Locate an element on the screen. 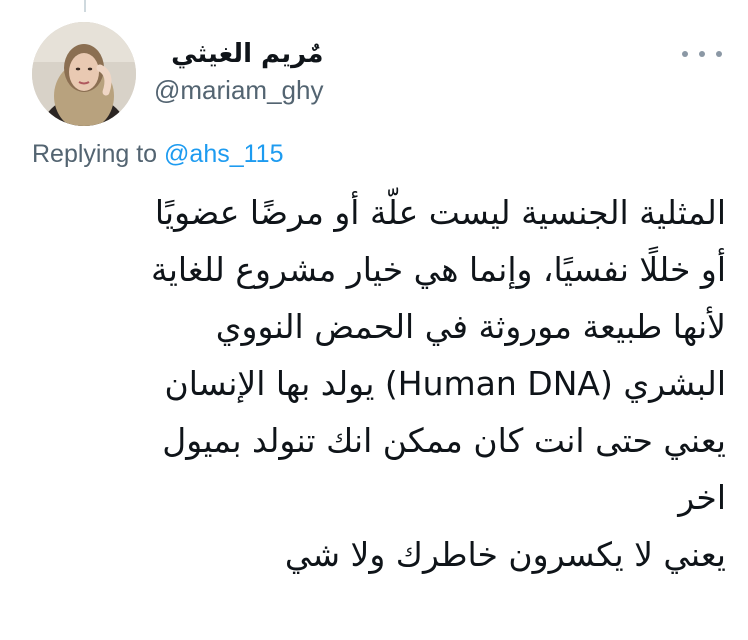 This screenshot has width=748, height=640. tweet-text-line: البشري (Human DNA) يولد بها الإنسان is located at coordinates (445, 383).